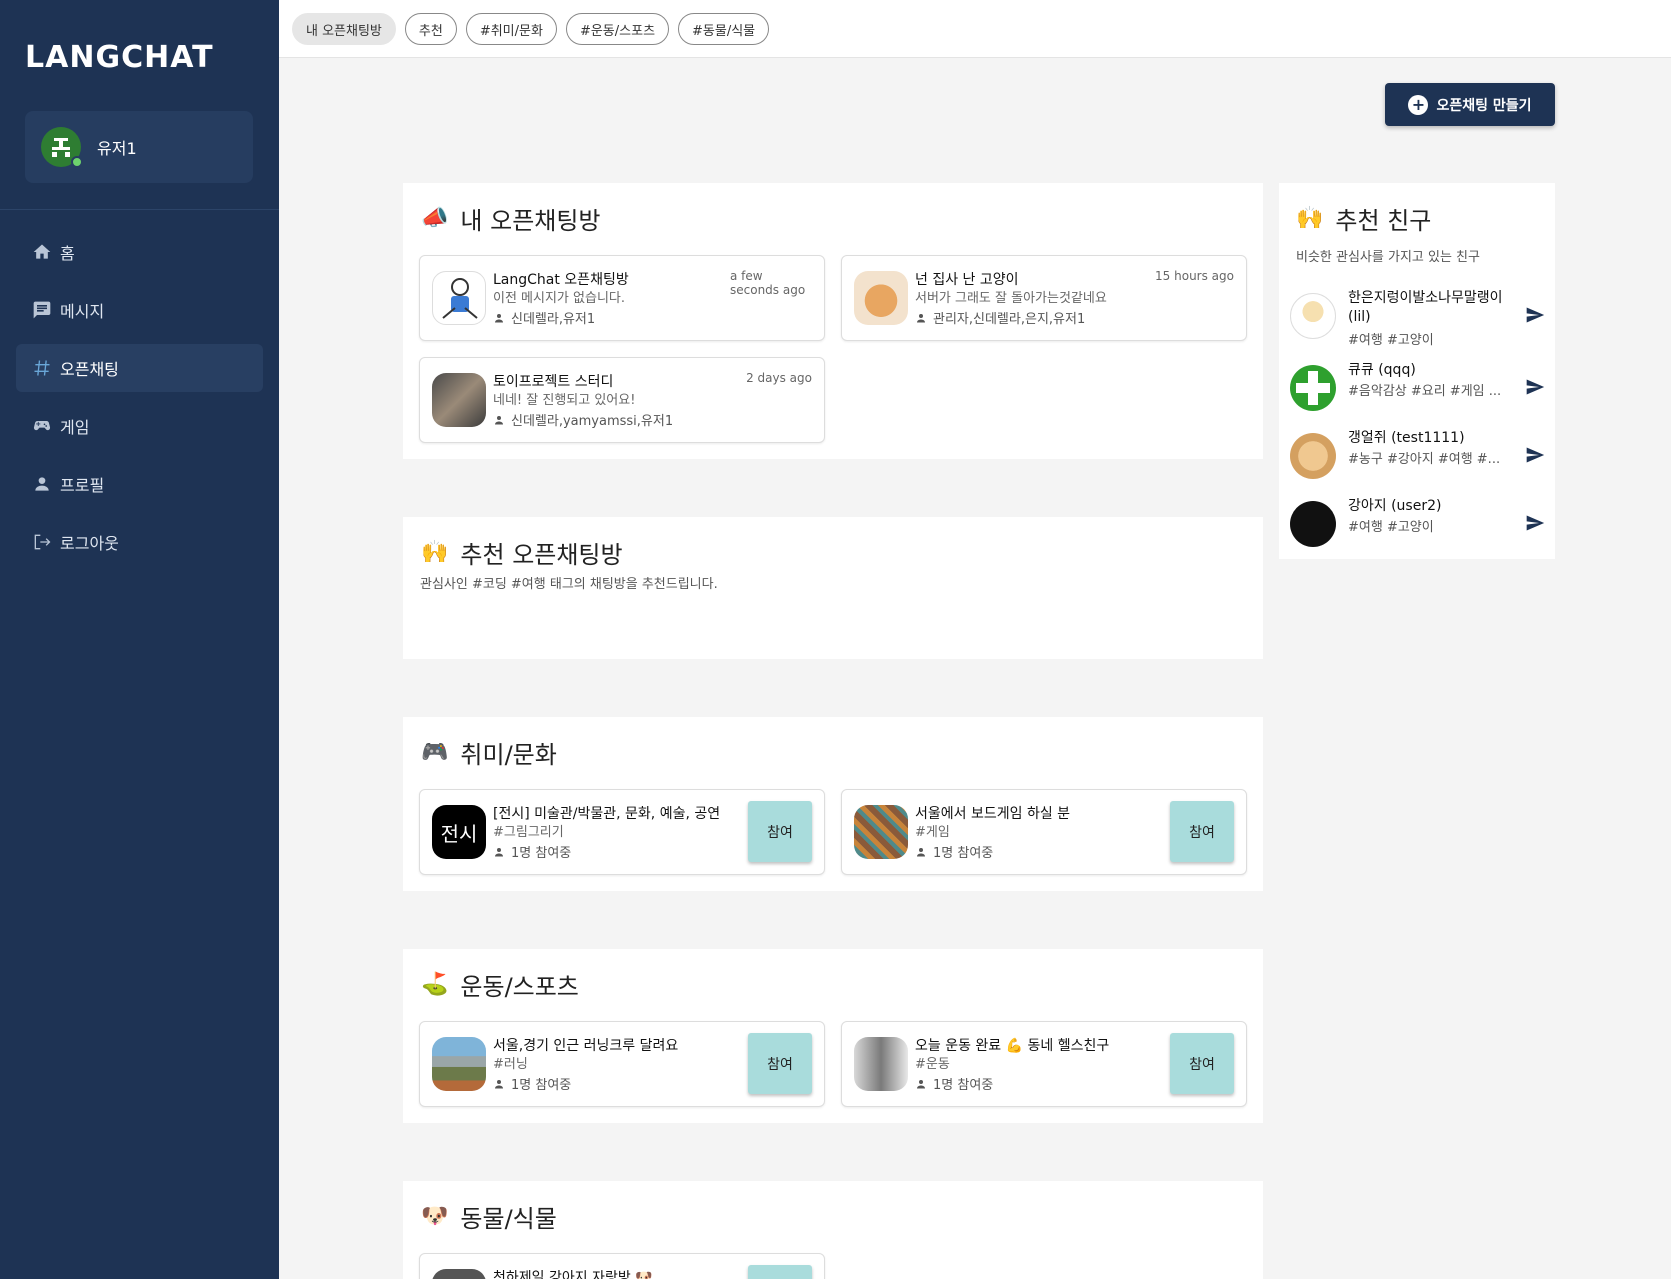 The image size is (1671, 1279). I want to click on sidebar-item-home: 홈, so click(139, 252).